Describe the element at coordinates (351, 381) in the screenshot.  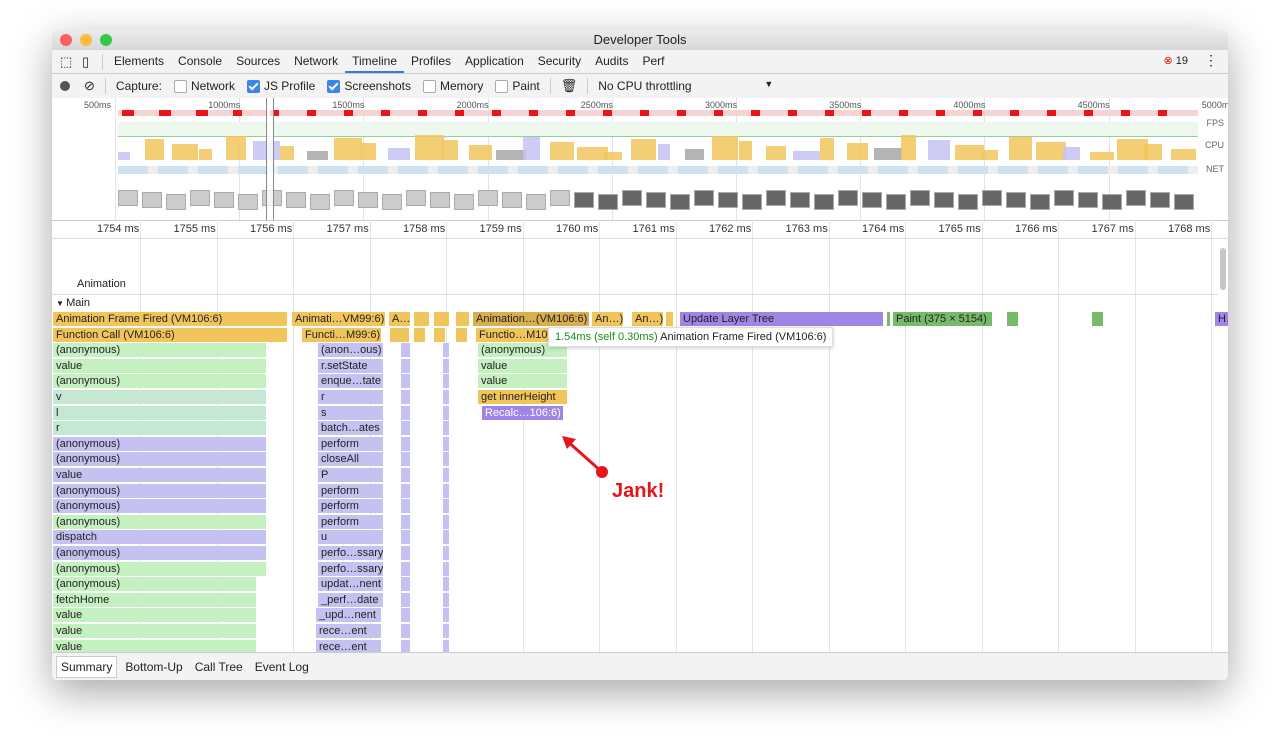
I see `flame-block: enque…tate` at that location.